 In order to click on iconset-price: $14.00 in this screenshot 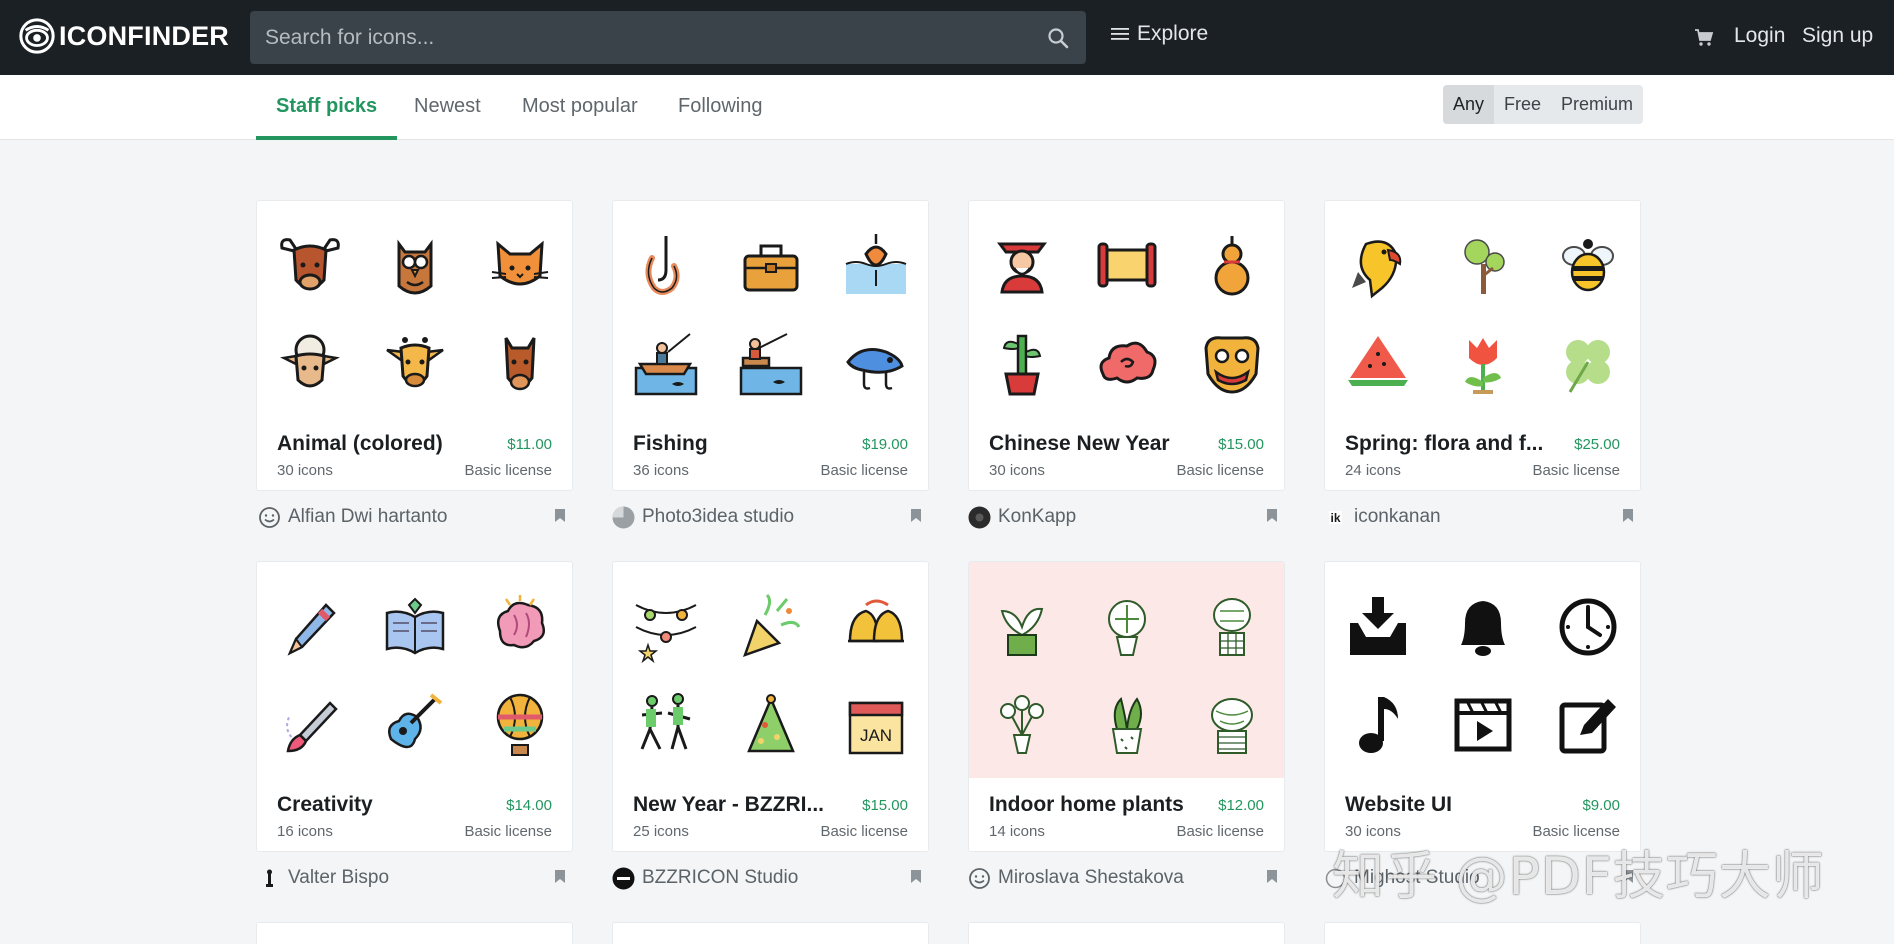, I will do `click(529, 805)`.